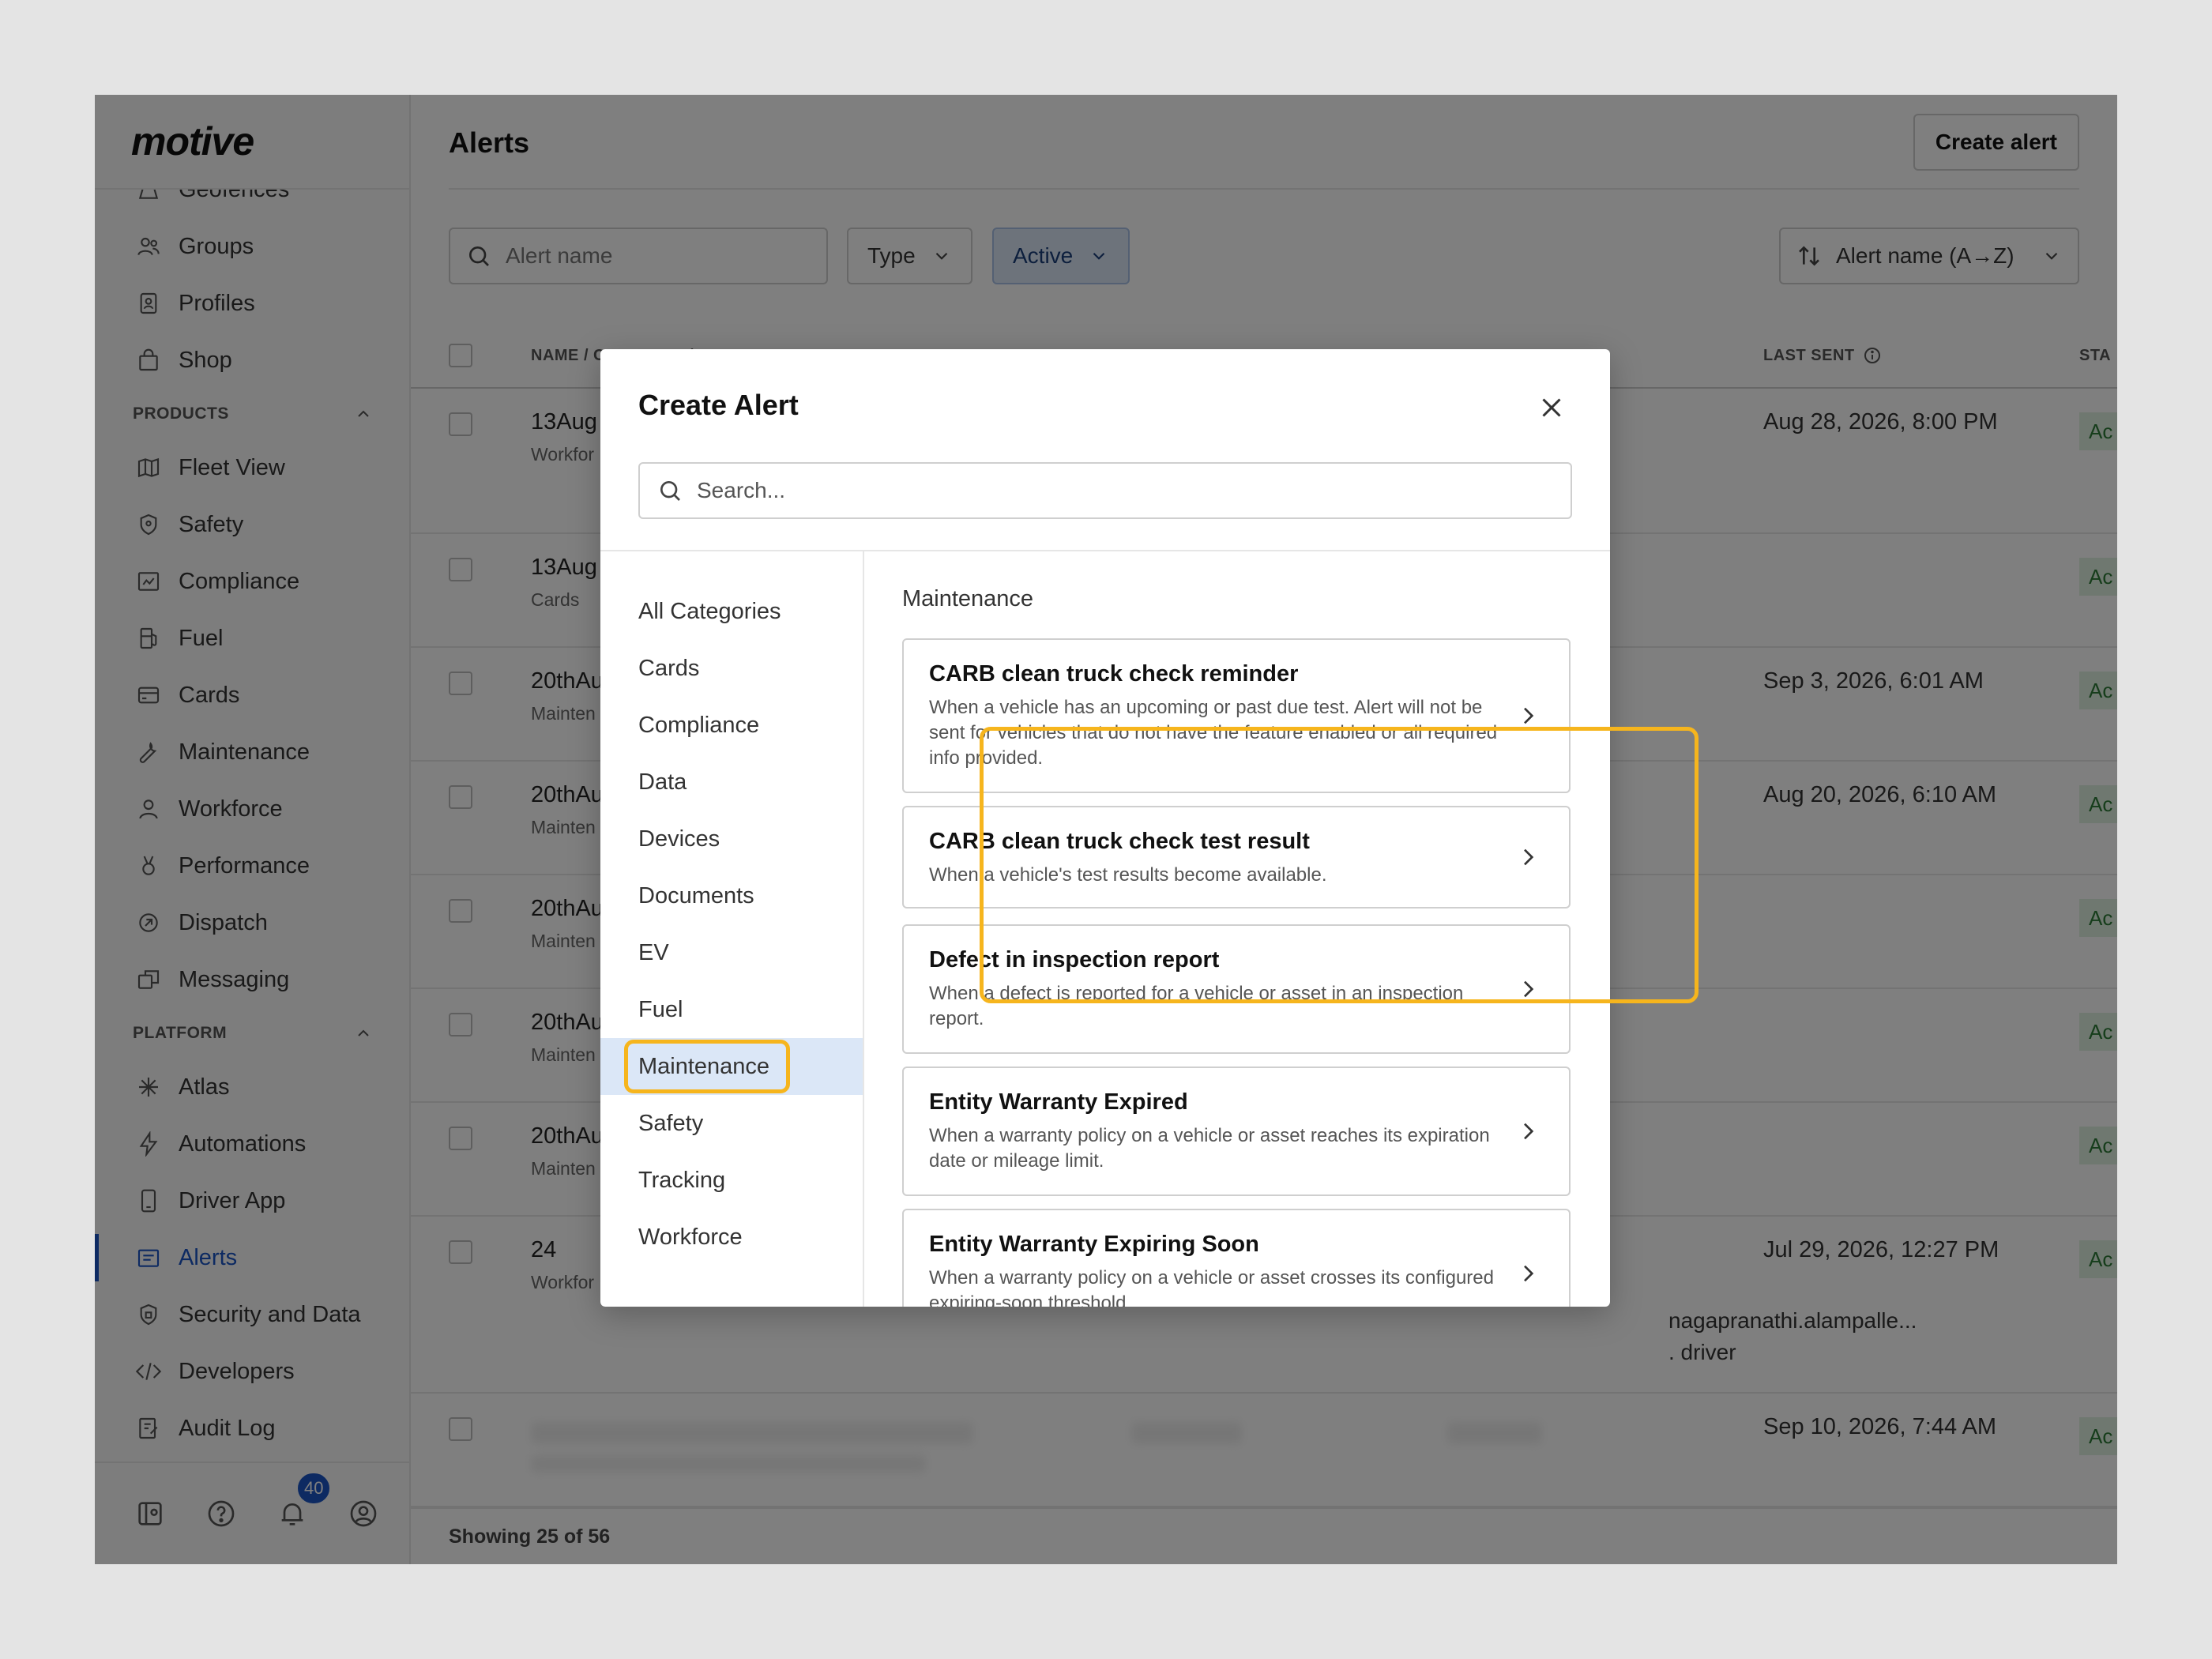 This screenshot has width=2212, height=1659. I want to click on category-maintenance: Maintenance, so click(732, 1066).